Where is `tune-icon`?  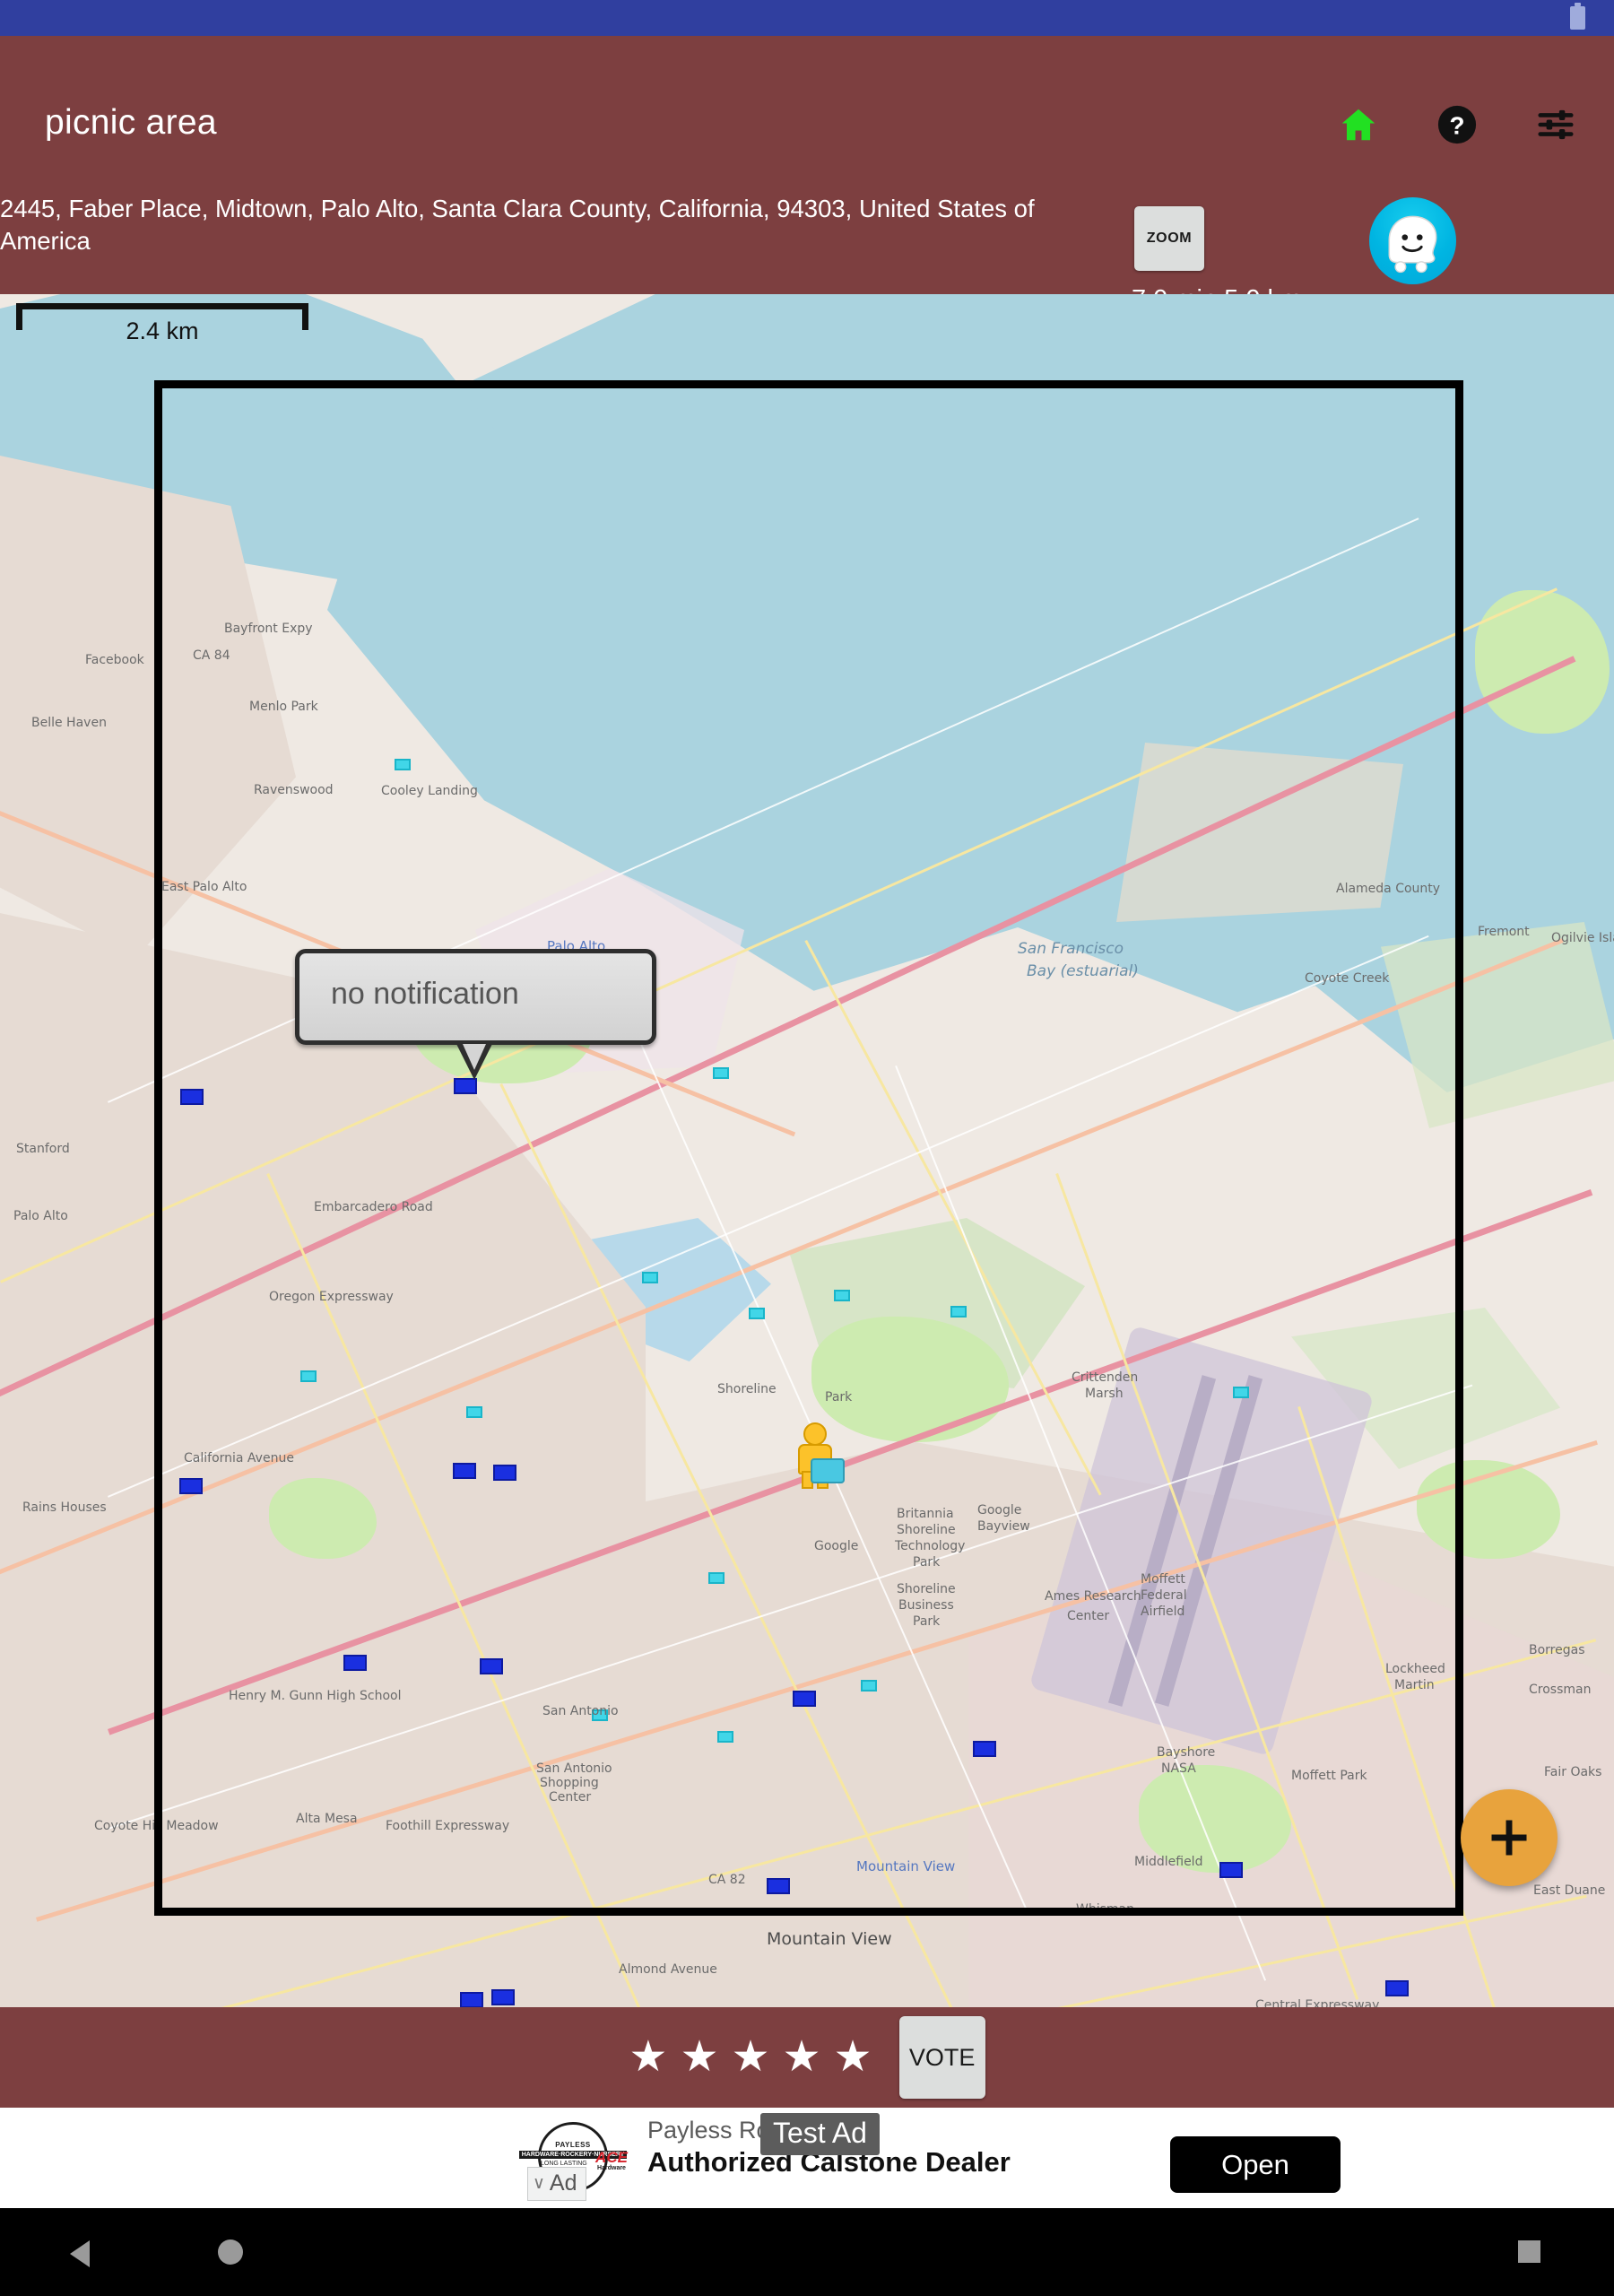 tune-icon is located at coordinates (1556, 124).